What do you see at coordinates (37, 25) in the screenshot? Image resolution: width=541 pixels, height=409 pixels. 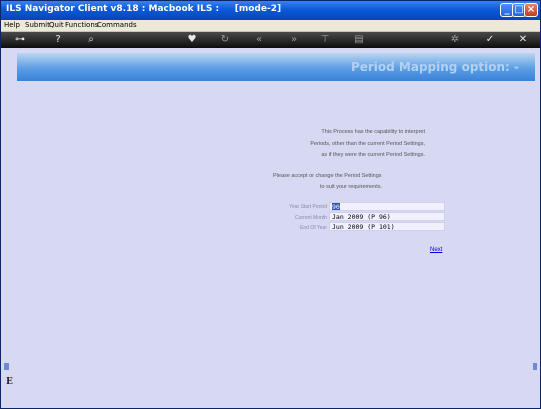 I see `menu-submit: Submit` at bounding box center [37, 25].